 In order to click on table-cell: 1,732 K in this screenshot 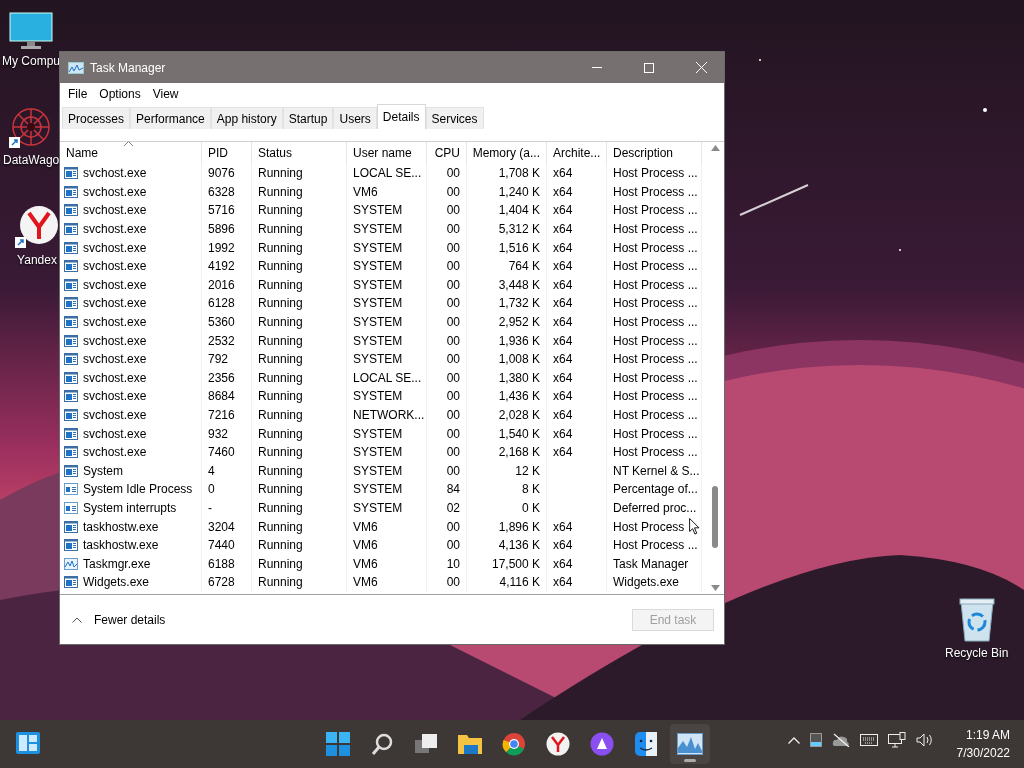, I will do `click(519, 303)`.